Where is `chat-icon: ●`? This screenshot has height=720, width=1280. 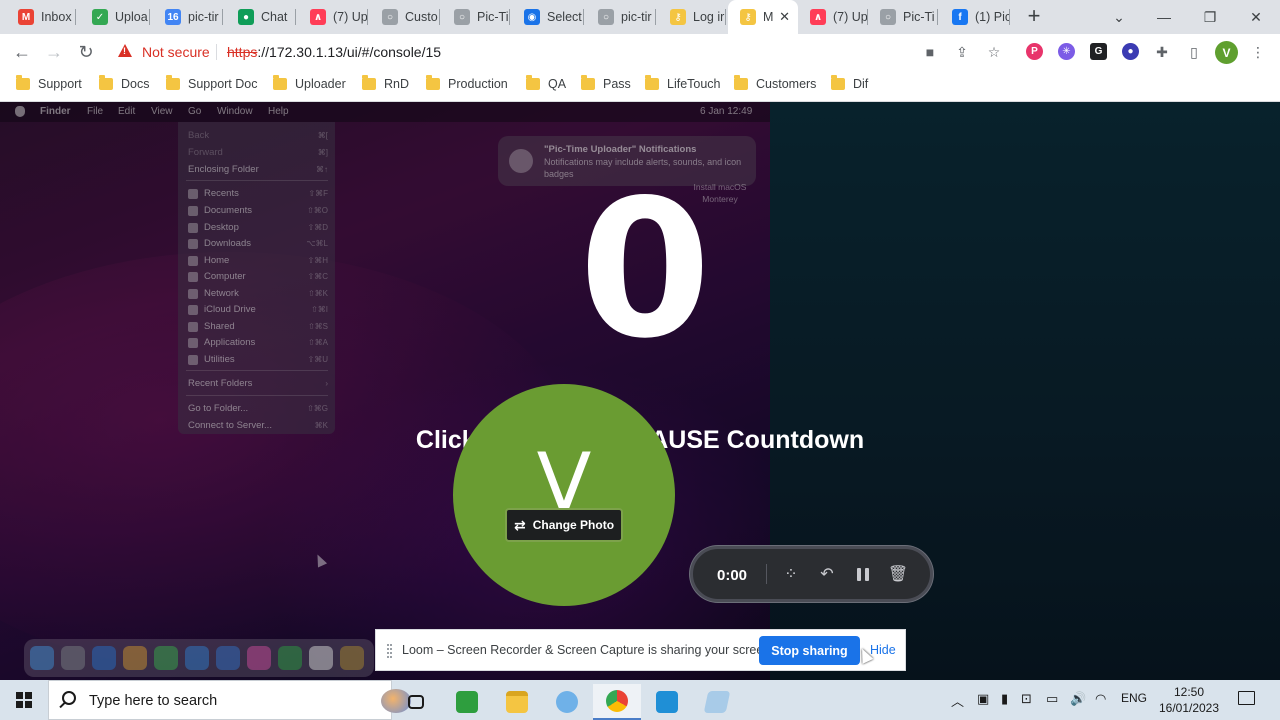
chat-icon: ● is located at coordinates (246, 17).